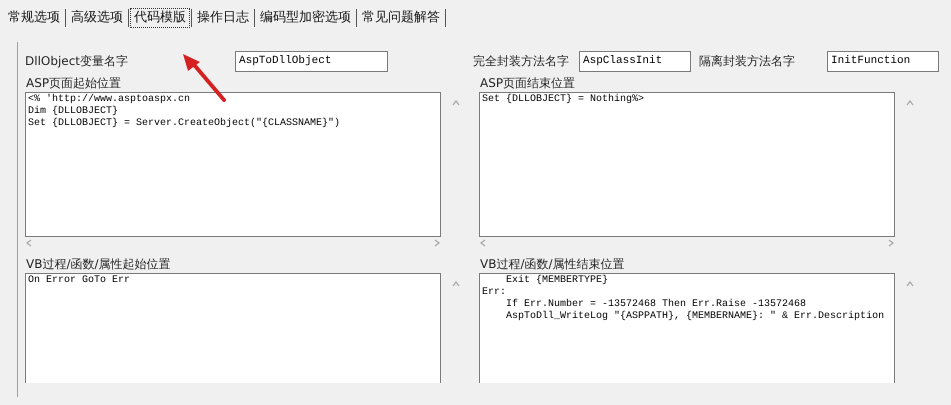 This screenshot has height=405, width=951. Describe the element at coordinates (553, 264) in the screenshot. I see `editor-label: VB过程/函数/属性结束位置` at that location.